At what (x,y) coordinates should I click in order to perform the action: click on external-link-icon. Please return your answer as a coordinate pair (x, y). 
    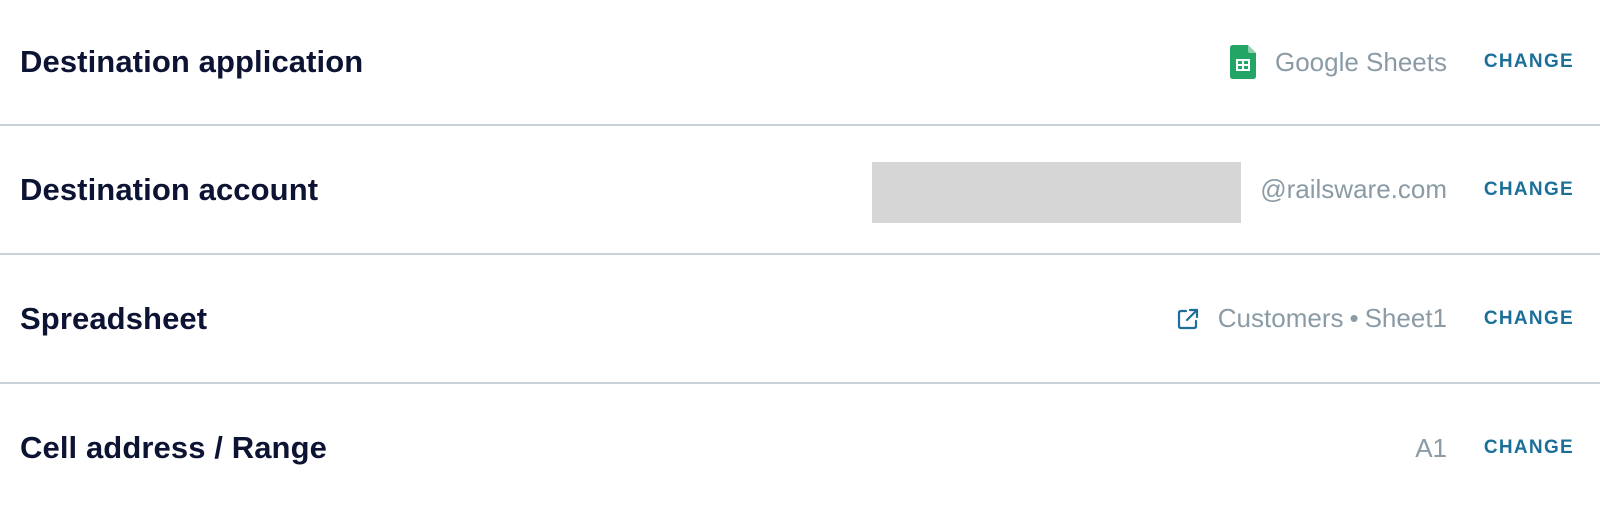
    Looking at the image, I should click on (1188, 319).